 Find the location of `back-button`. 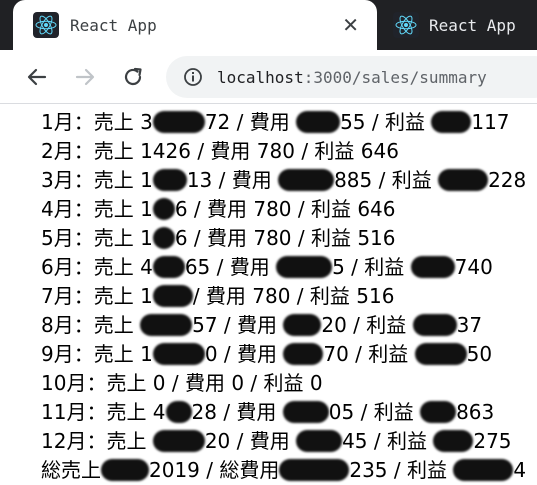

back-button is located at coordinates (37, 77).